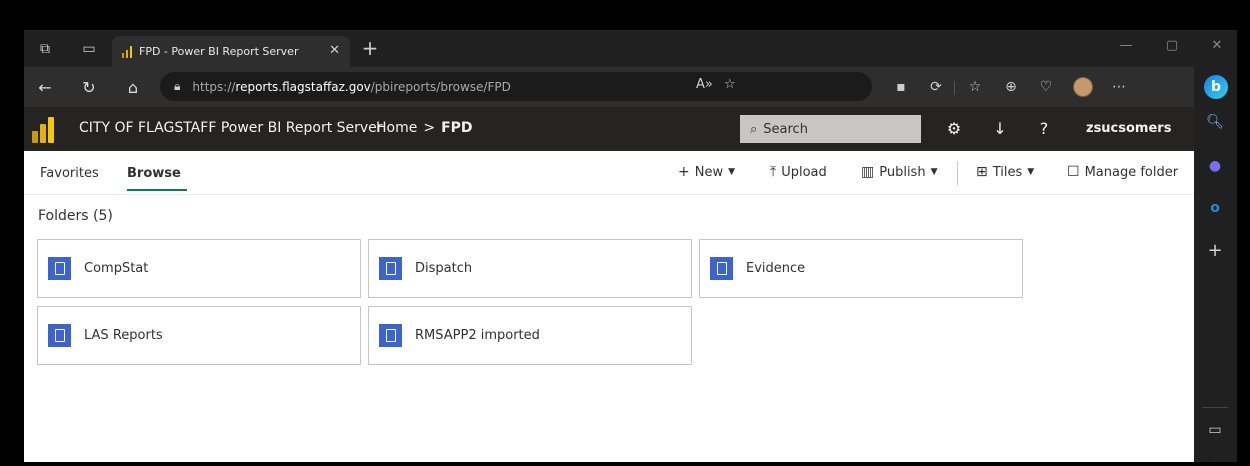 Image resolution: width=1250 pixels, height=466 pixels. What do you see at coordinates (1131, 172) in the screenshot?
I see `manage-folder-label: Manage folder` at bounding box center [1131, 172].